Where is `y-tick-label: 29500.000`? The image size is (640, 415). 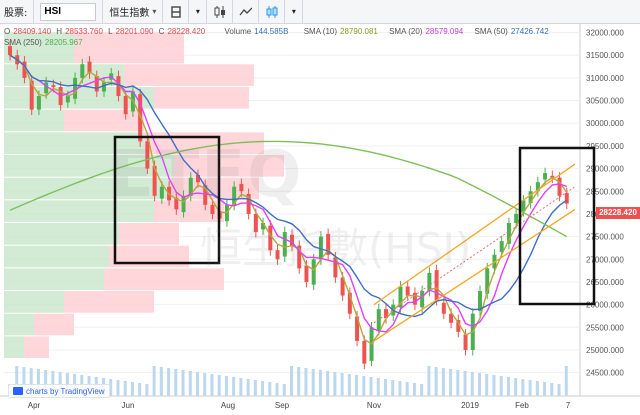
y-tick-label: 29500.000 is located at coordinates (605, 146).